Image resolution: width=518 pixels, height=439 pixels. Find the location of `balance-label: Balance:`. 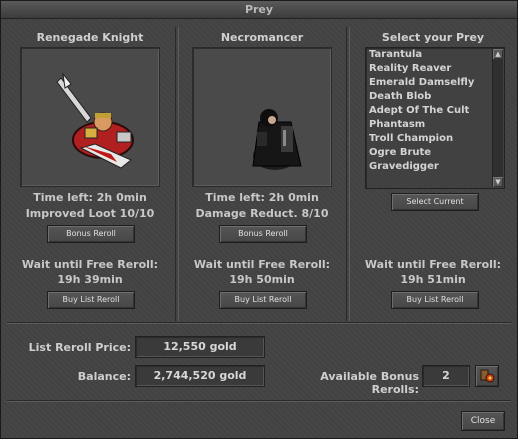

balance-label: Balance: is located at coordinates (104, 376).